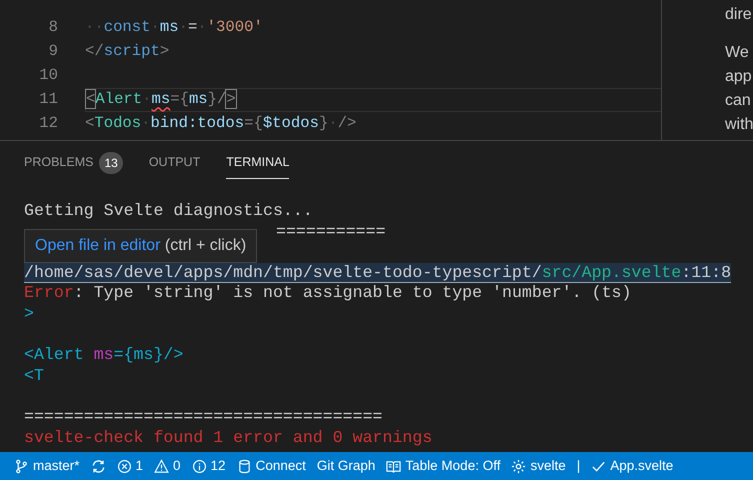 Image resolution: width=753 pixels, height=480 pixels. Describe the element at coordinates (331, 232) in the screenshot. I see `terminal-line: ===========` at that location.